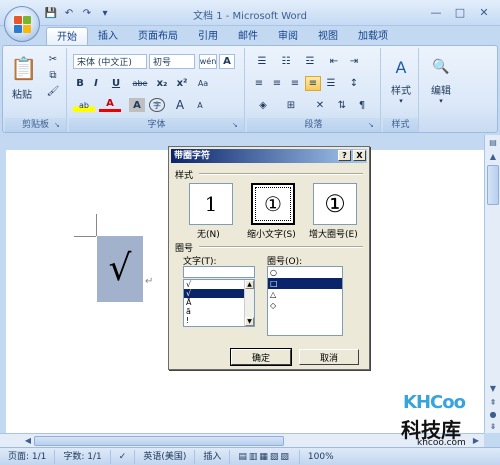 The image size is (500, 465). Describe the element at coordinates (140, 83) in the screenshot. I see `strikethrough-button: abe` at that location.